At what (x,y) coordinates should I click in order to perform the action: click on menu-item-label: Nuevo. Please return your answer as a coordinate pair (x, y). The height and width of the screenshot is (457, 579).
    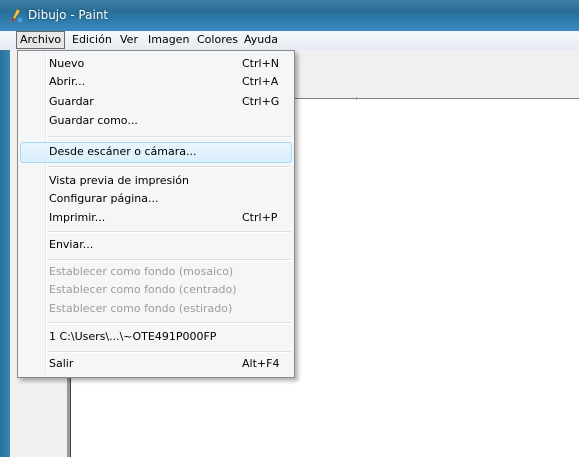
    Looking at the image, I should click on (67, 63).